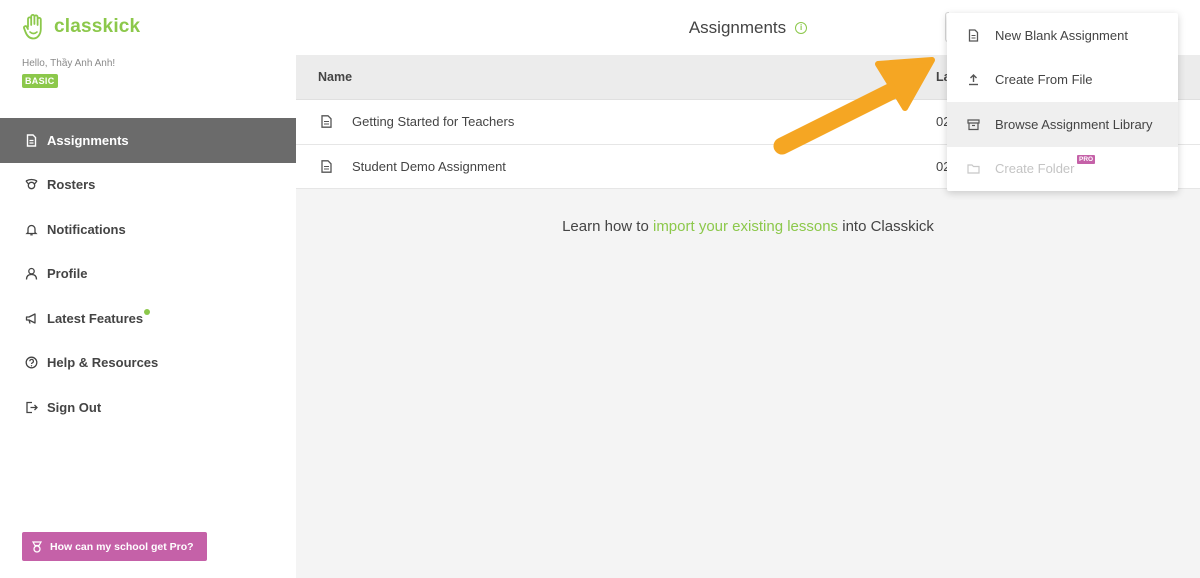 The width and height of the screenshot is (1200, 578). Describe the element at coordinates (31, 185) in the screenshot. I see `rosters-icon` at that location.